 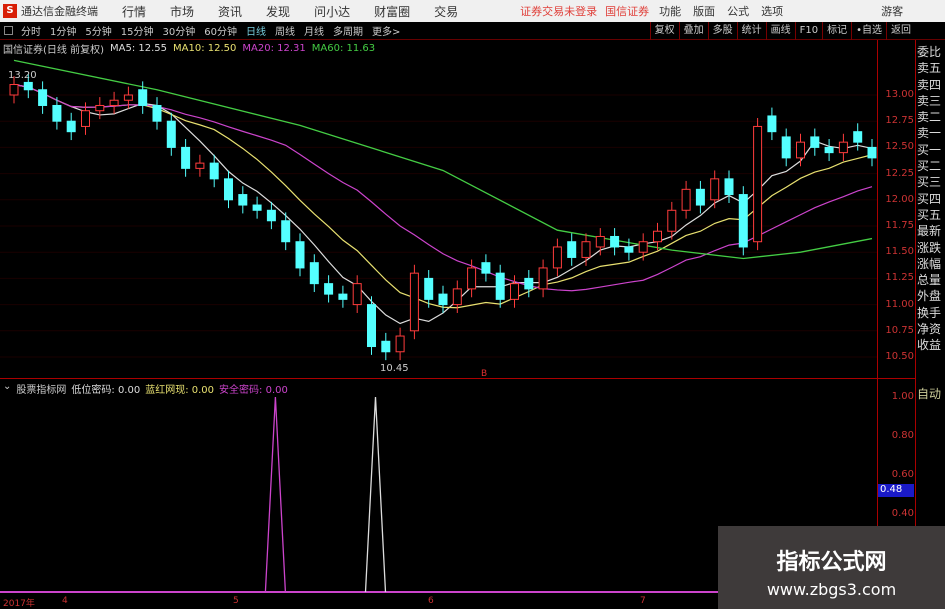 What do you see at coordinates (902, 474) in the screenshot?
I see `indicator-tick: 0.60` at bounding box center [902, 474].